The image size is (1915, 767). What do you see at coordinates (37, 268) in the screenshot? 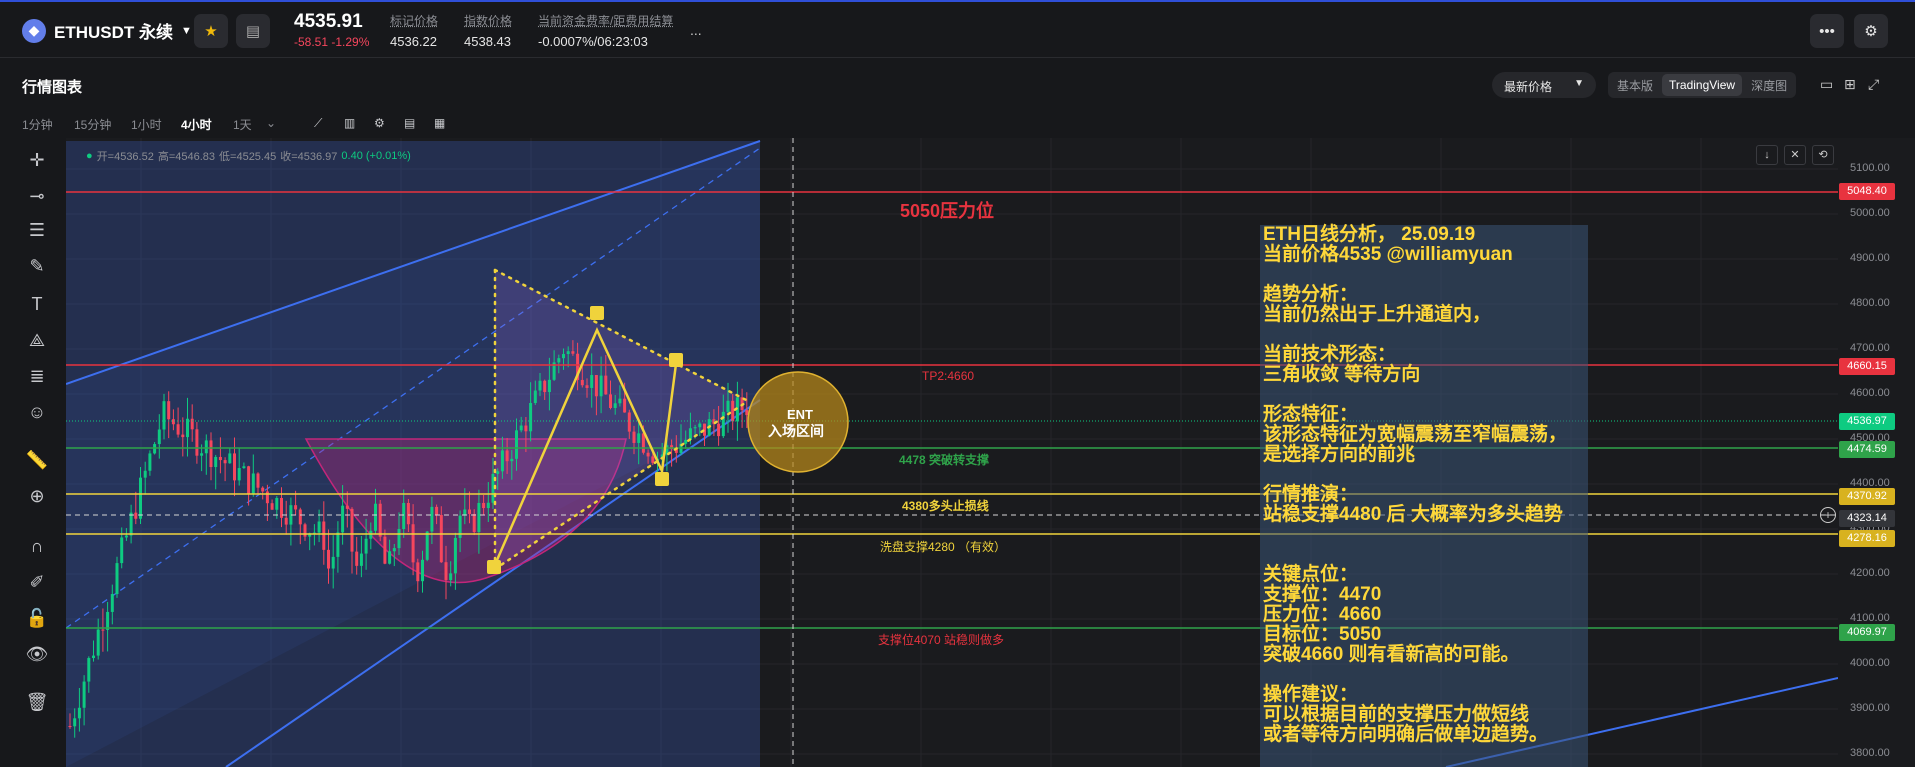
I see `brush-icon: ✎` at bounding box center [37, 268].